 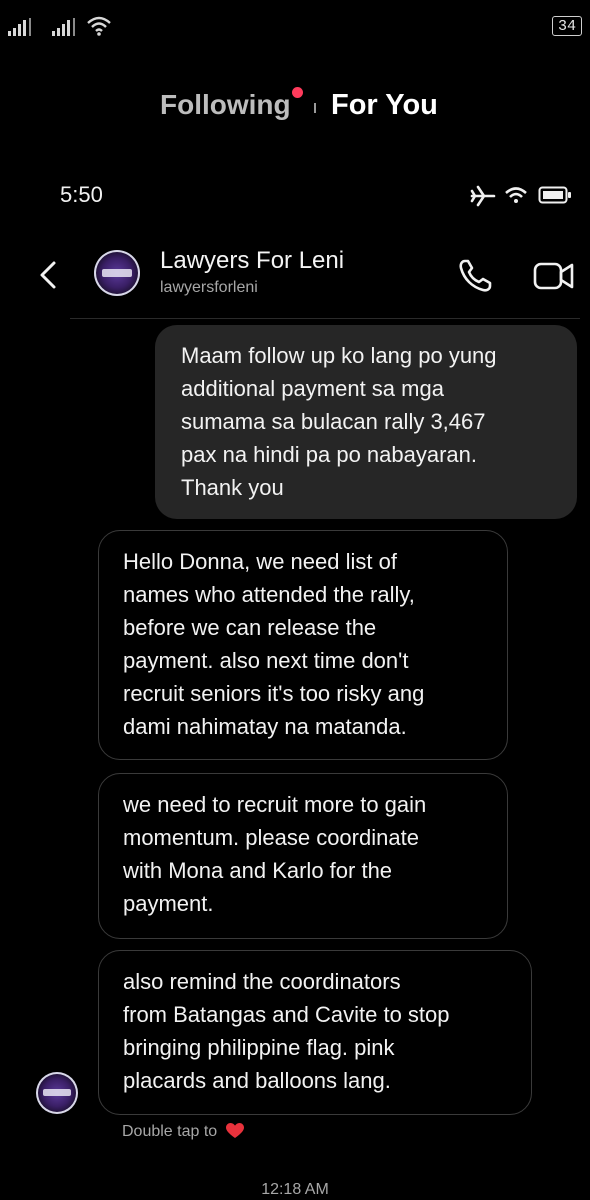 What do you see at coordinates (269, 594) in the screenshot?
I see `message-line: names who attended the rally,` at bounding box center [269, 594].